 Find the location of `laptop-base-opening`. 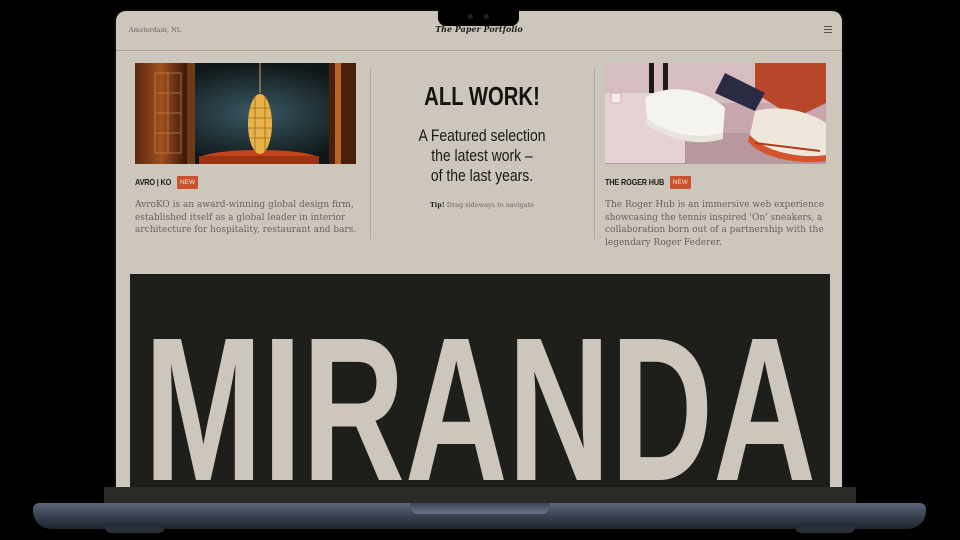

laptop-base-opening is located at coordinates (480, 508).